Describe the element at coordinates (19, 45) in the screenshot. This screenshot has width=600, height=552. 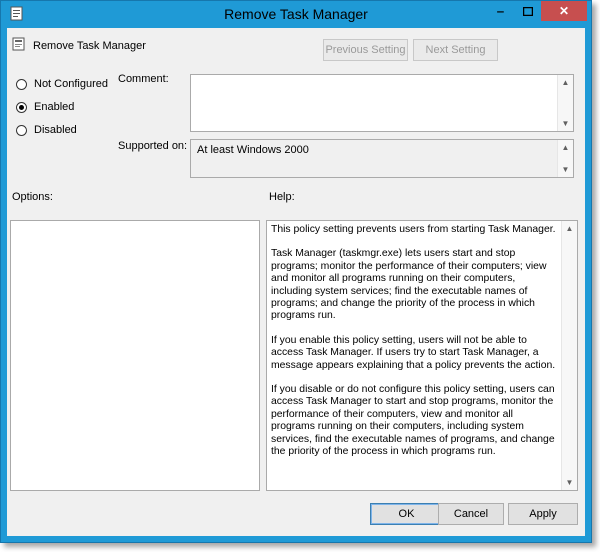
I see `policy-icon` at that location.